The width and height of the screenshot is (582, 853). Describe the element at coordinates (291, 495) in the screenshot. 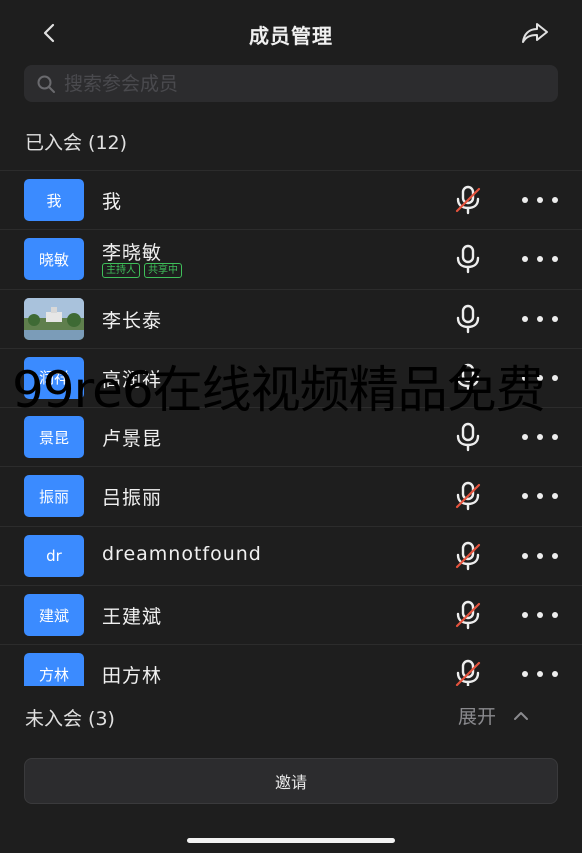

I see `member-row: 振丽 吕振丽` at that location.